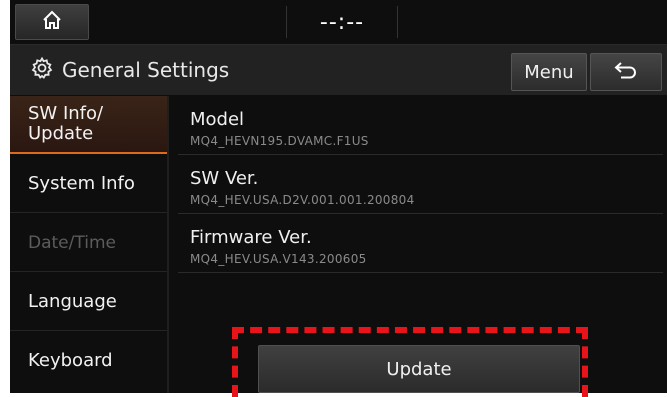 This screenshot has height=397, width=670. I want to click on info-label: Firmware Ver., so click(251, 237).